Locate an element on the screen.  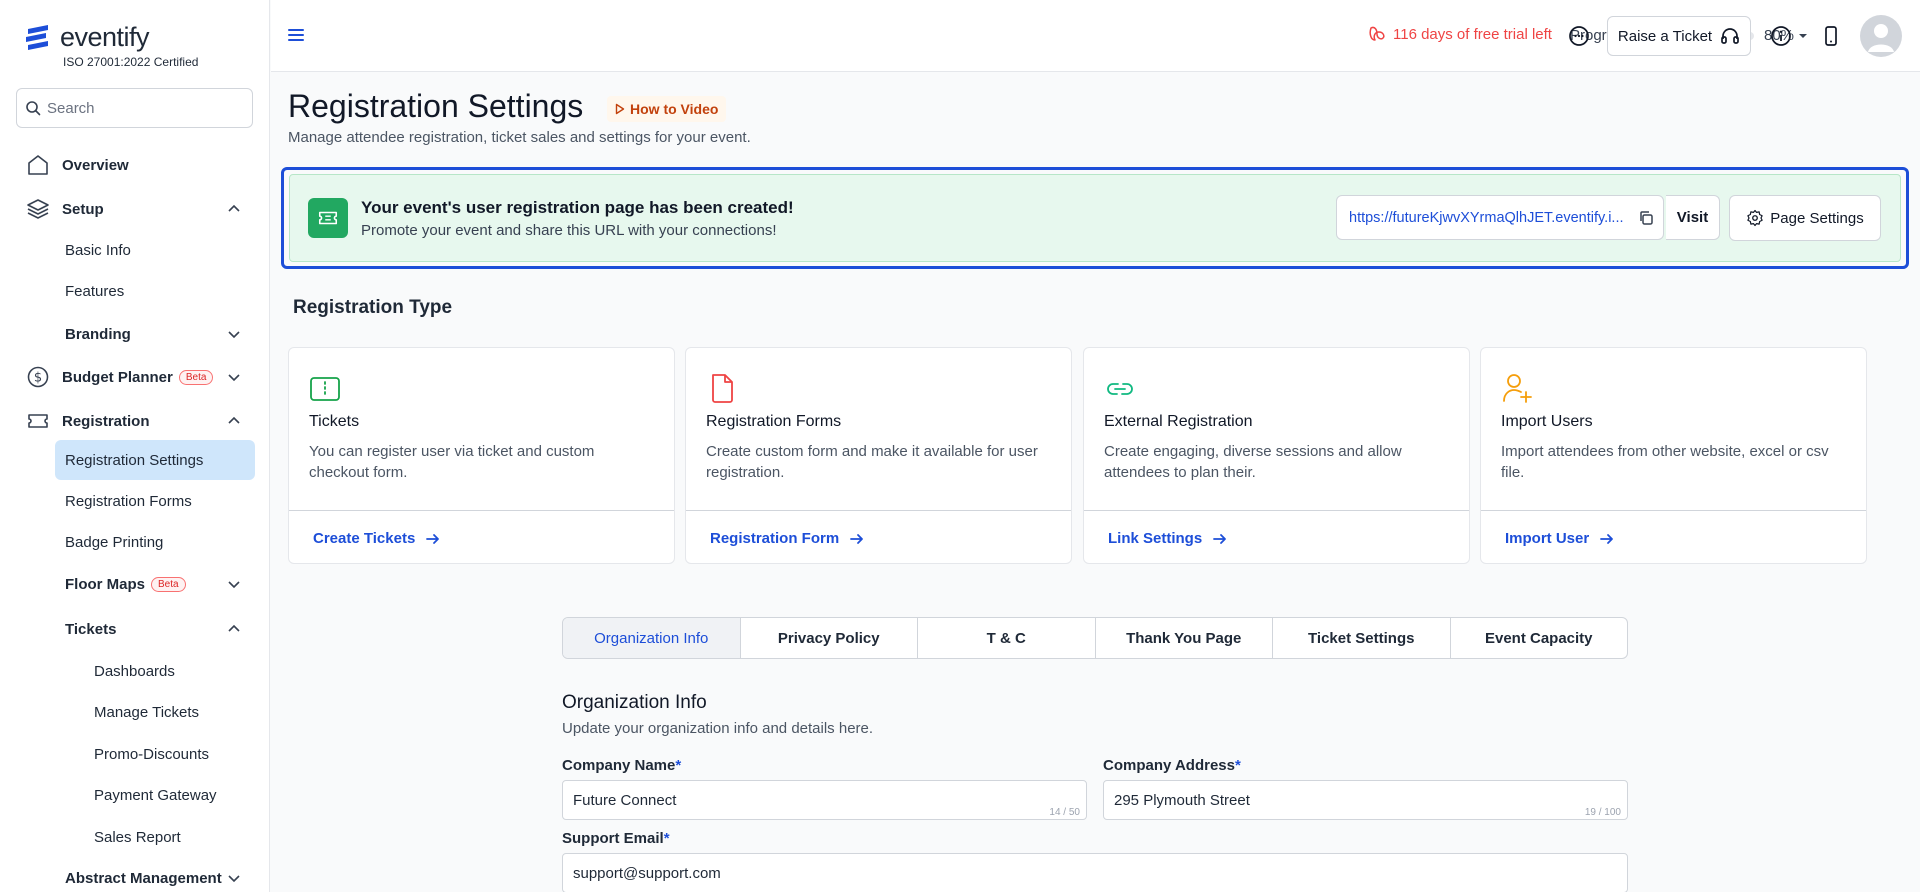
sidebar-item-registration: Registration is located at coordinates (134, 421).